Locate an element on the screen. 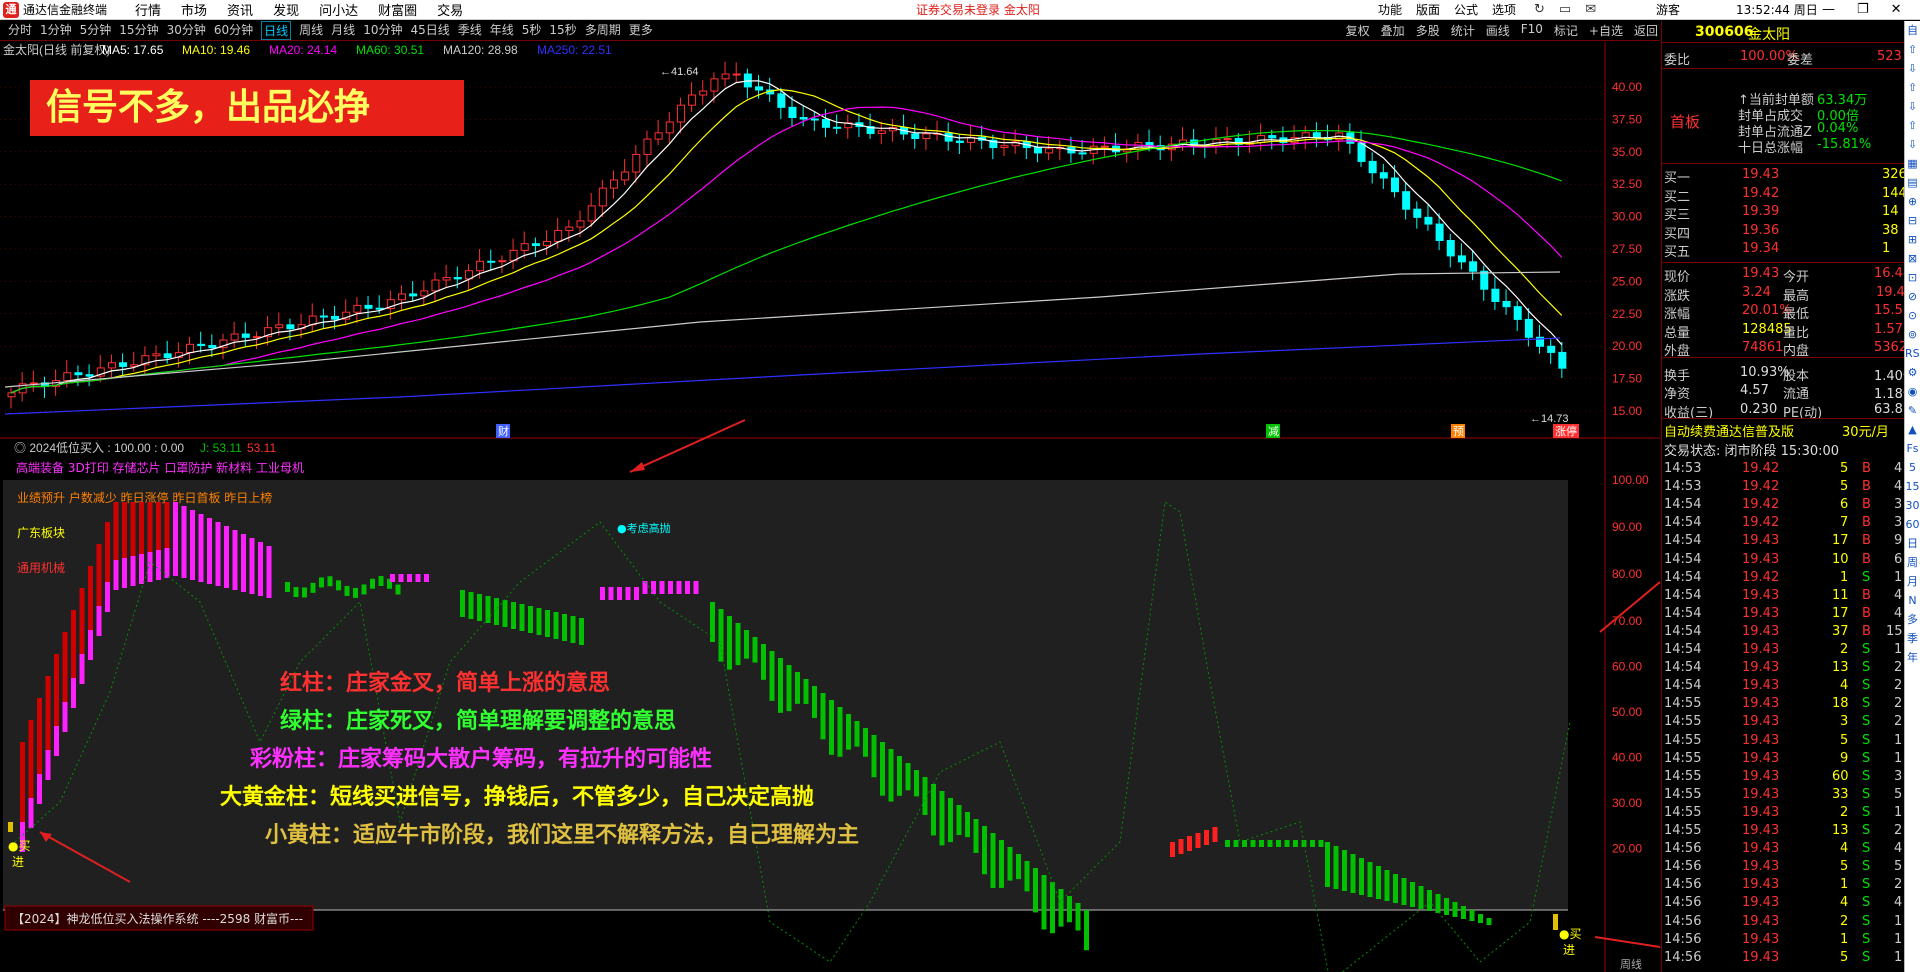  period-tab-11: 季线 is located at coordinates (470, 30).